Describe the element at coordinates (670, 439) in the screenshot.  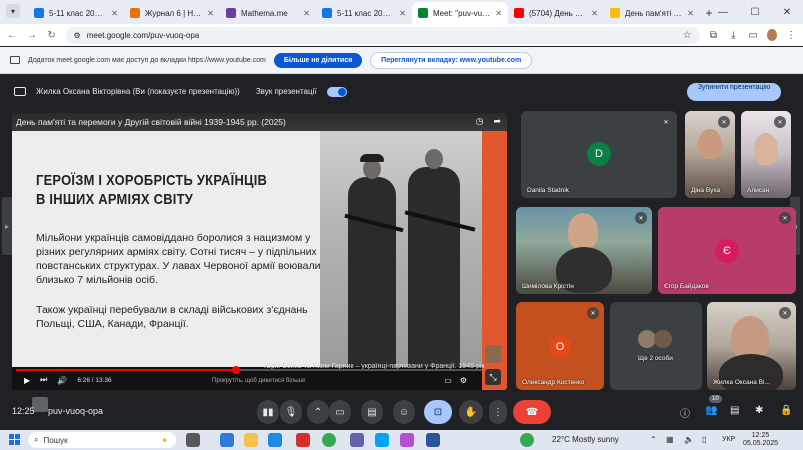
I see `network-icon: ▦` at that location.